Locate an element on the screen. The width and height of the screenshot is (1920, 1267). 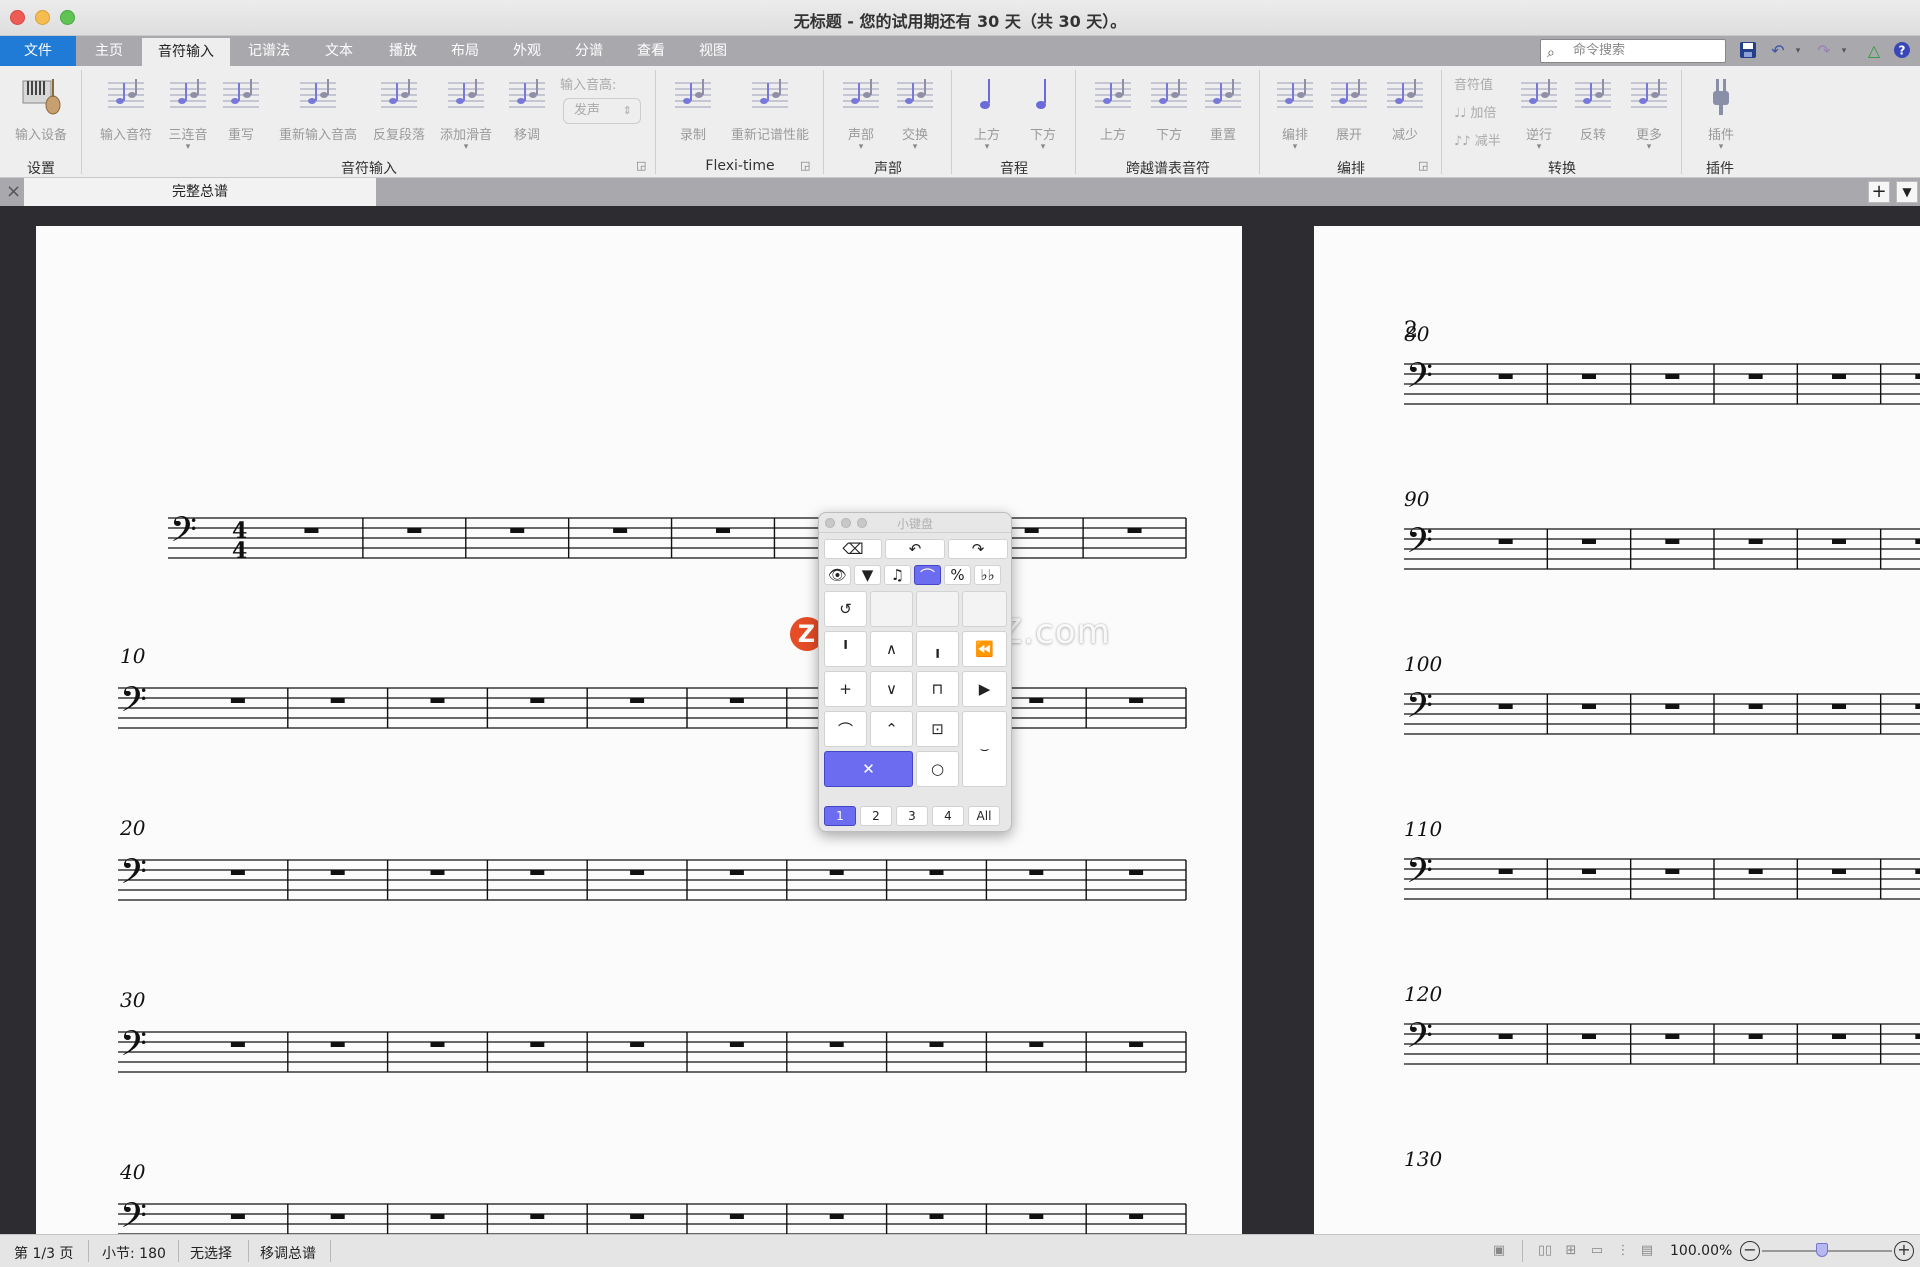
keypad-accidentals-icon: ♭♭ is located at coordinates (987, 575).